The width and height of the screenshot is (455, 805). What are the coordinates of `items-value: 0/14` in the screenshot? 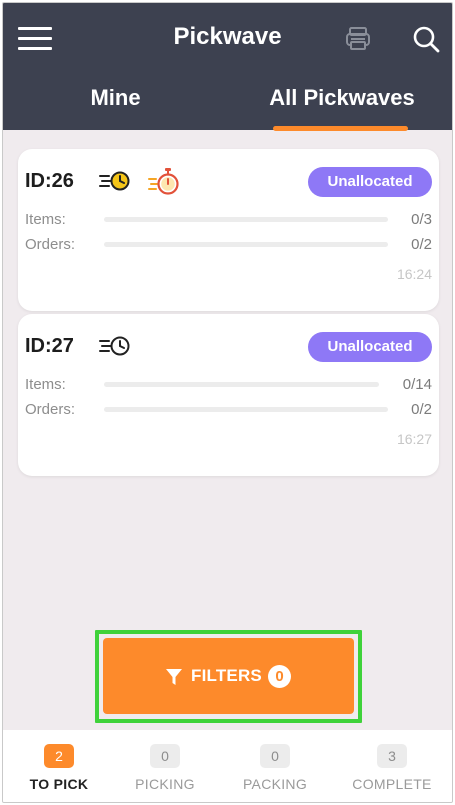 It's located at (417, 384).